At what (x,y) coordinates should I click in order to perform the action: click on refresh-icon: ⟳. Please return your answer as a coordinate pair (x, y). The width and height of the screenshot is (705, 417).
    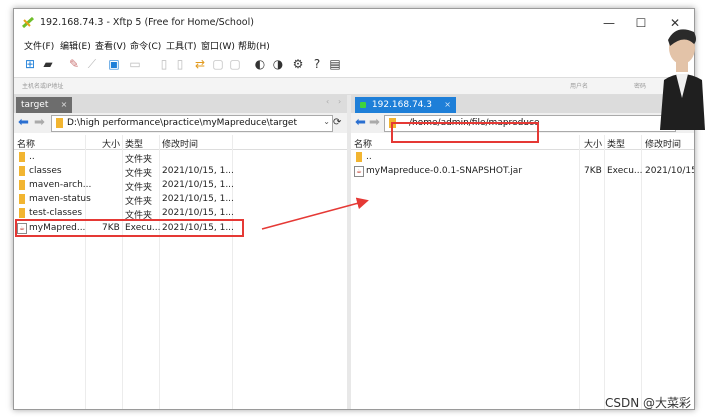
    Looking at the image, I should click on (337, 122).